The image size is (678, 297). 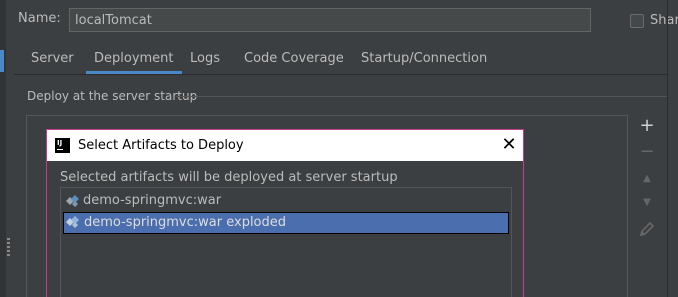 I want to click on left-gutter, so click(x=3, y=148).